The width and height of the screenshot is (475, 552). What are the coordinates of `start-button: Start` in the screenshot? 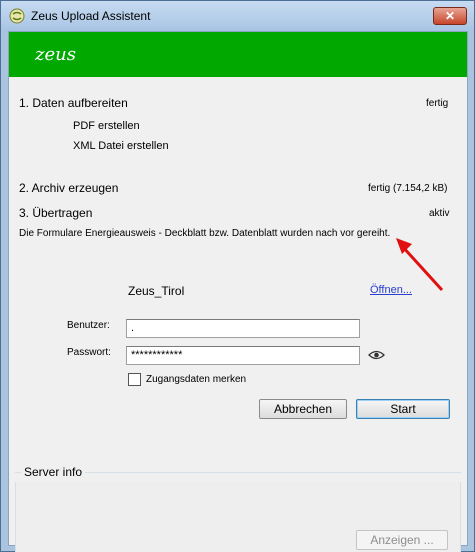 It's located at (403, 409).